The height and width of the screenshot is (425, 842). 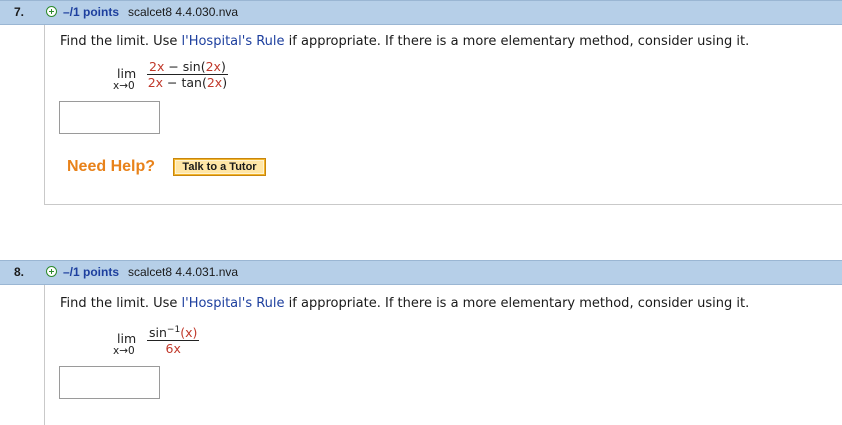 I want to click on denominator: 2x − tan(2x), so click(x=187, y=82).